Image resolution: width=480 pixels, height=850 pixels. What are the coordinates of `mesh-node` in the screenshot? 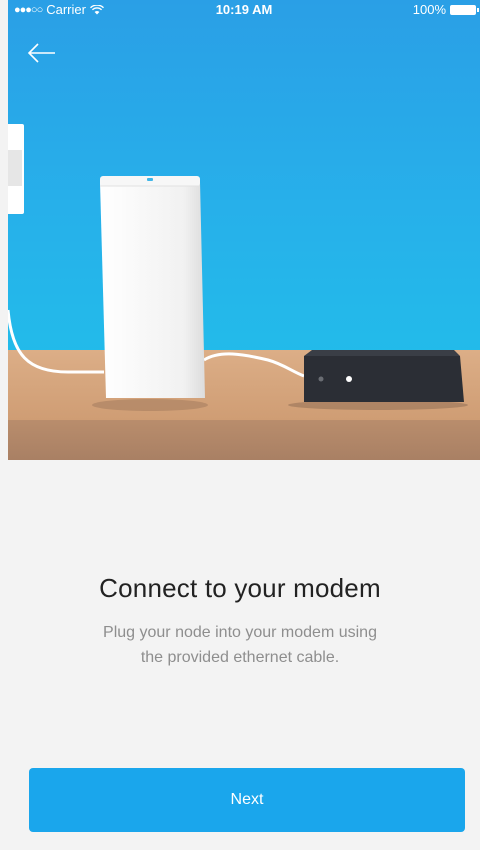 It's located at (152, 290).